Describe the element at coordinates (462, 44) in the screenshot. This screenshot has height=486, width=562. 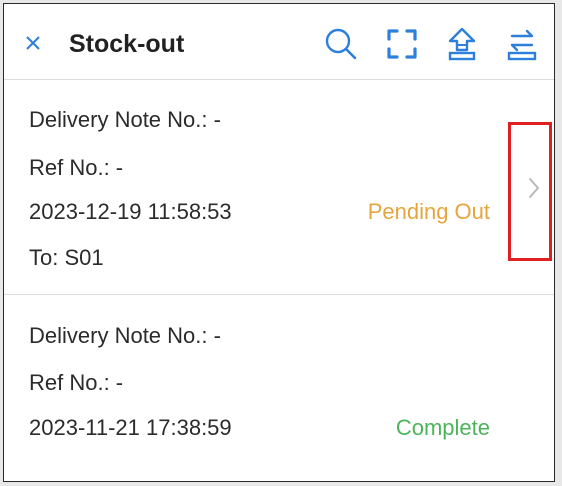
I see `upload-icon` at that location.